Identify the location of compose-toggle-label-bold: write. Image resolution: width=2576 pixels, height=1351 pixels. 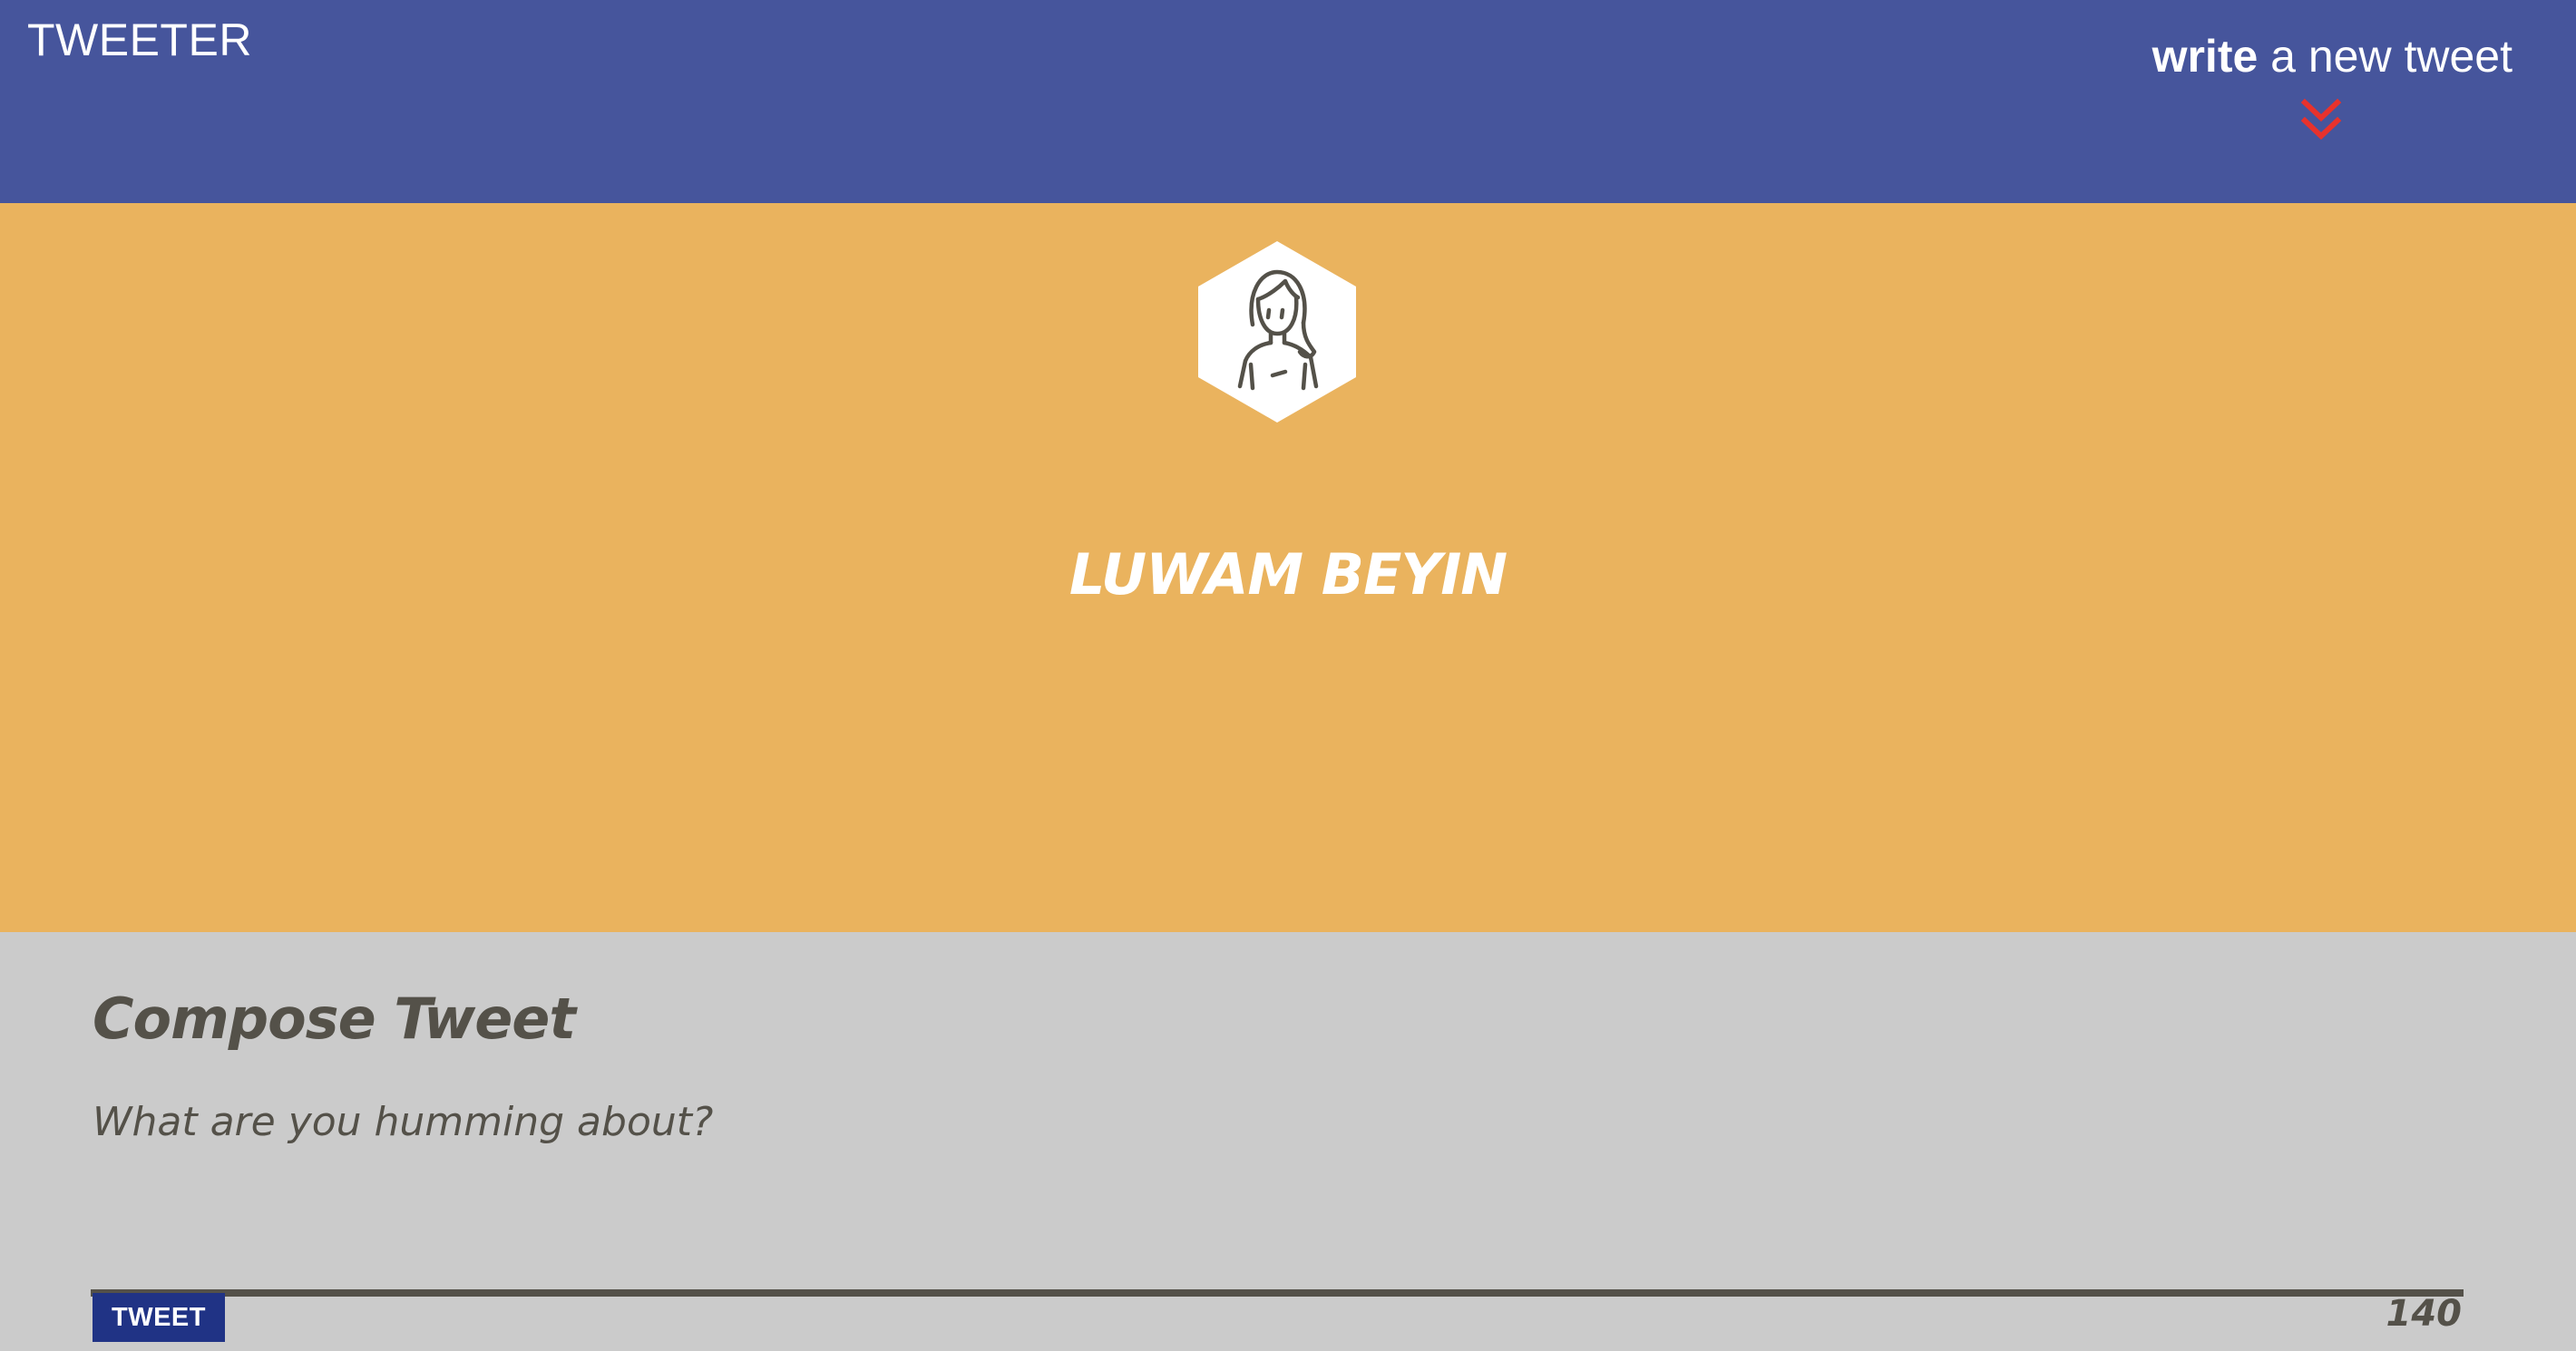
(2205, 56).